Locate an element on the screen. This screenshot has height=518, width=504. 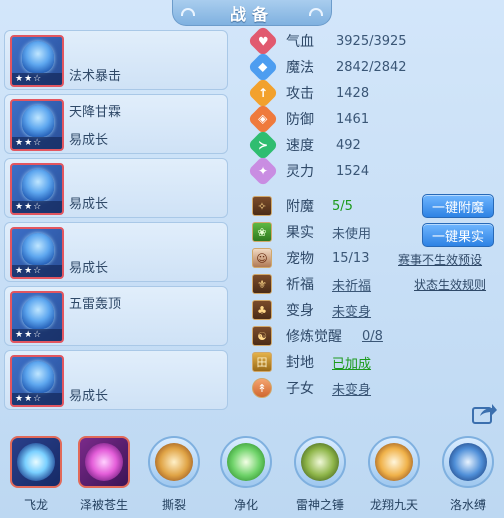
skill-name: 撕裂 is located at coordinates (173, 505).